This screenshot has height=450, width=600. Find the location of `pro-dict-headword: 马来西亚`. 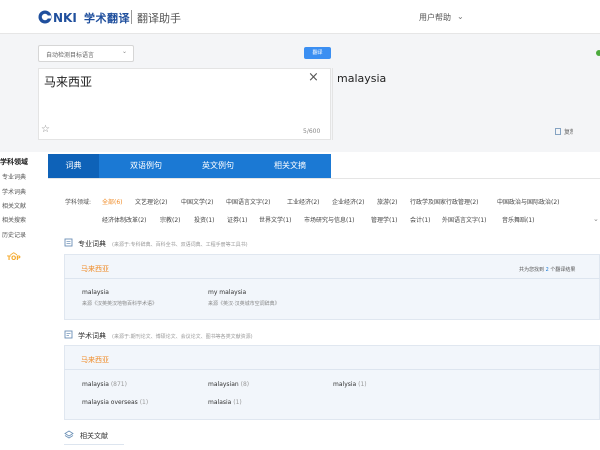

pro-dict-headword: 马来西亚 is located at coordinates (95, 269).